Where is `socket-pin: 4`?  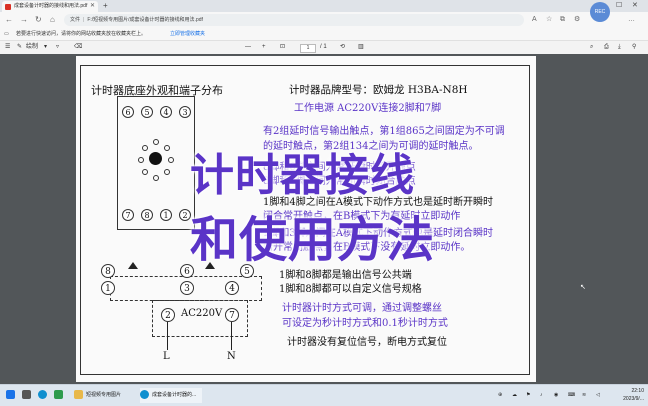
socket-pin: 4 is located at coordinates (166, 112).